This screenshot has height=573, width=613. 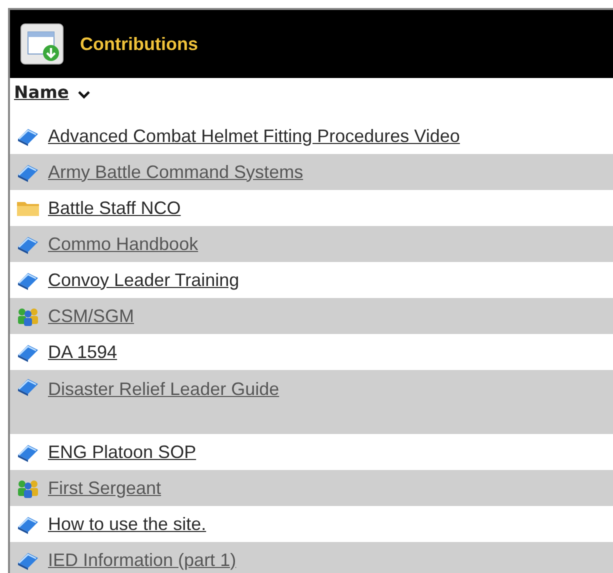 What do you see at coordinates (105, 488) in the screenshot?
I see `item-link: First Sergeant` at bounding box center [105, 488].